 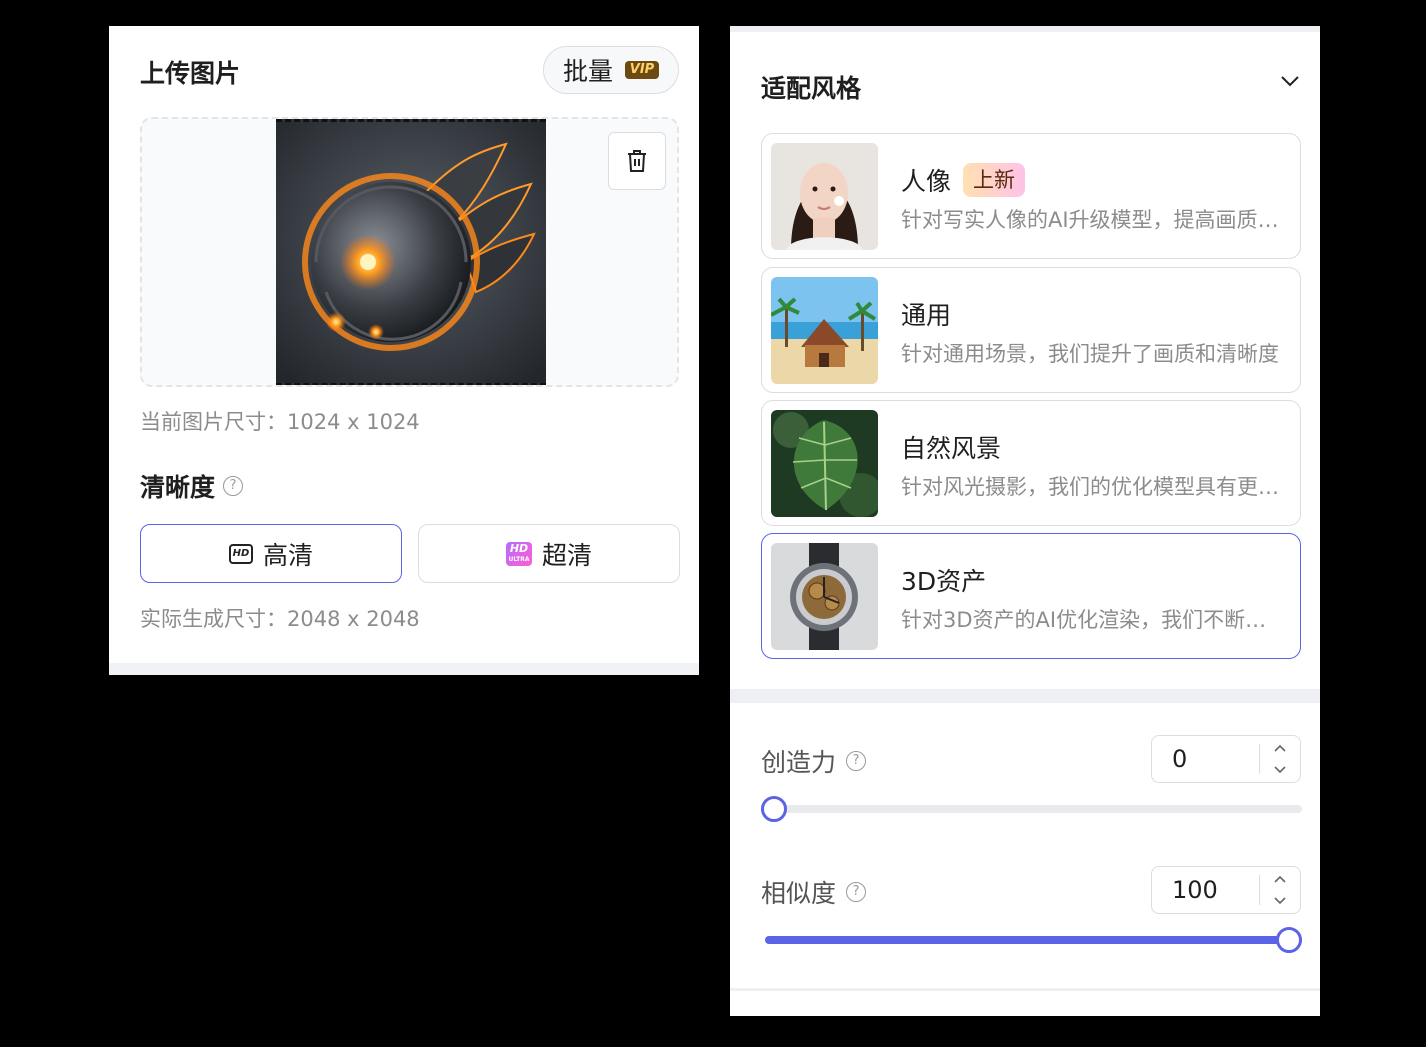 I want to click on style-desc-3d-asset: 针对3D资产的AI优化渲染，我们不断提升画质, so click(x=1091, y=620).